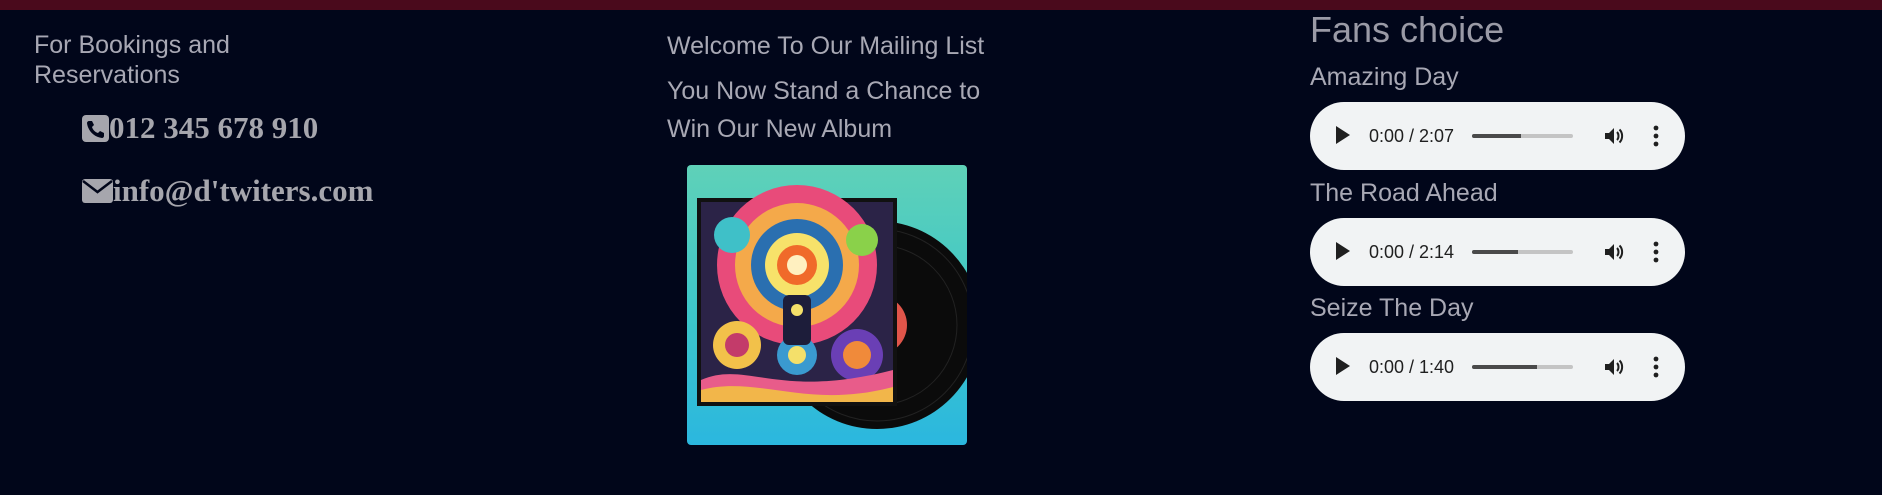 The width and height of the screenshot is (1882, 495). I want to click on audio-player: 0:00 / 1:40, so click(1497, 367).